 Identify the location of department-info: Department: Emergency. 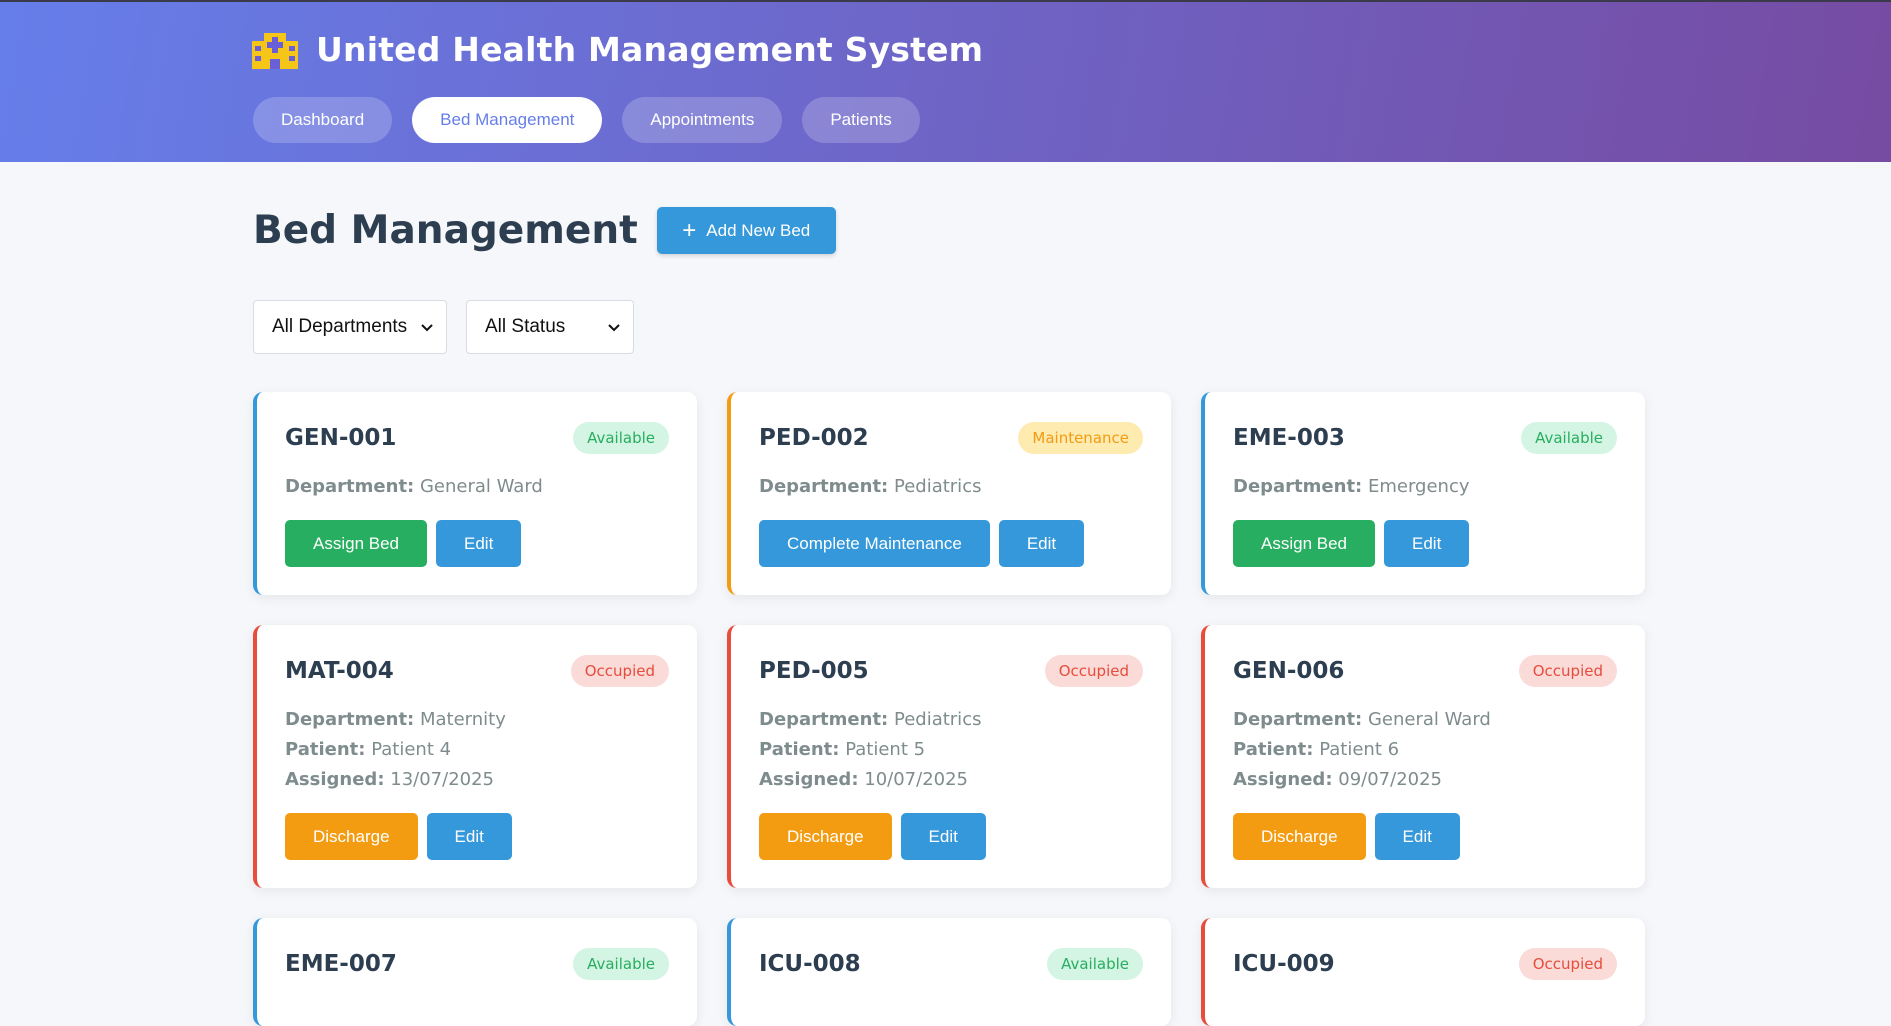
(1425, 487).